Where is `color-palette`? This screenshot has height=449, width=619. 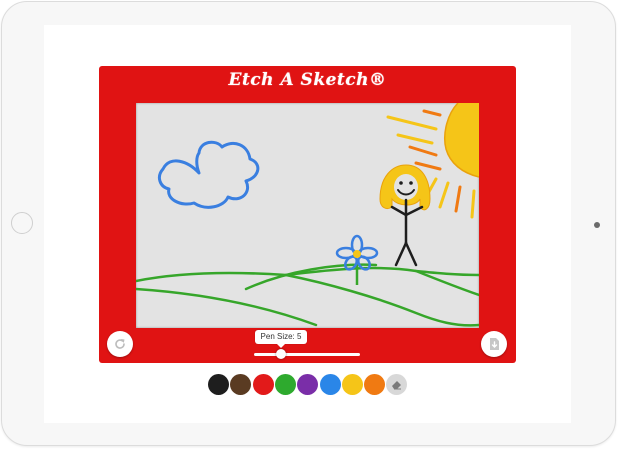
color-palette is located at coordinates (308, 385).